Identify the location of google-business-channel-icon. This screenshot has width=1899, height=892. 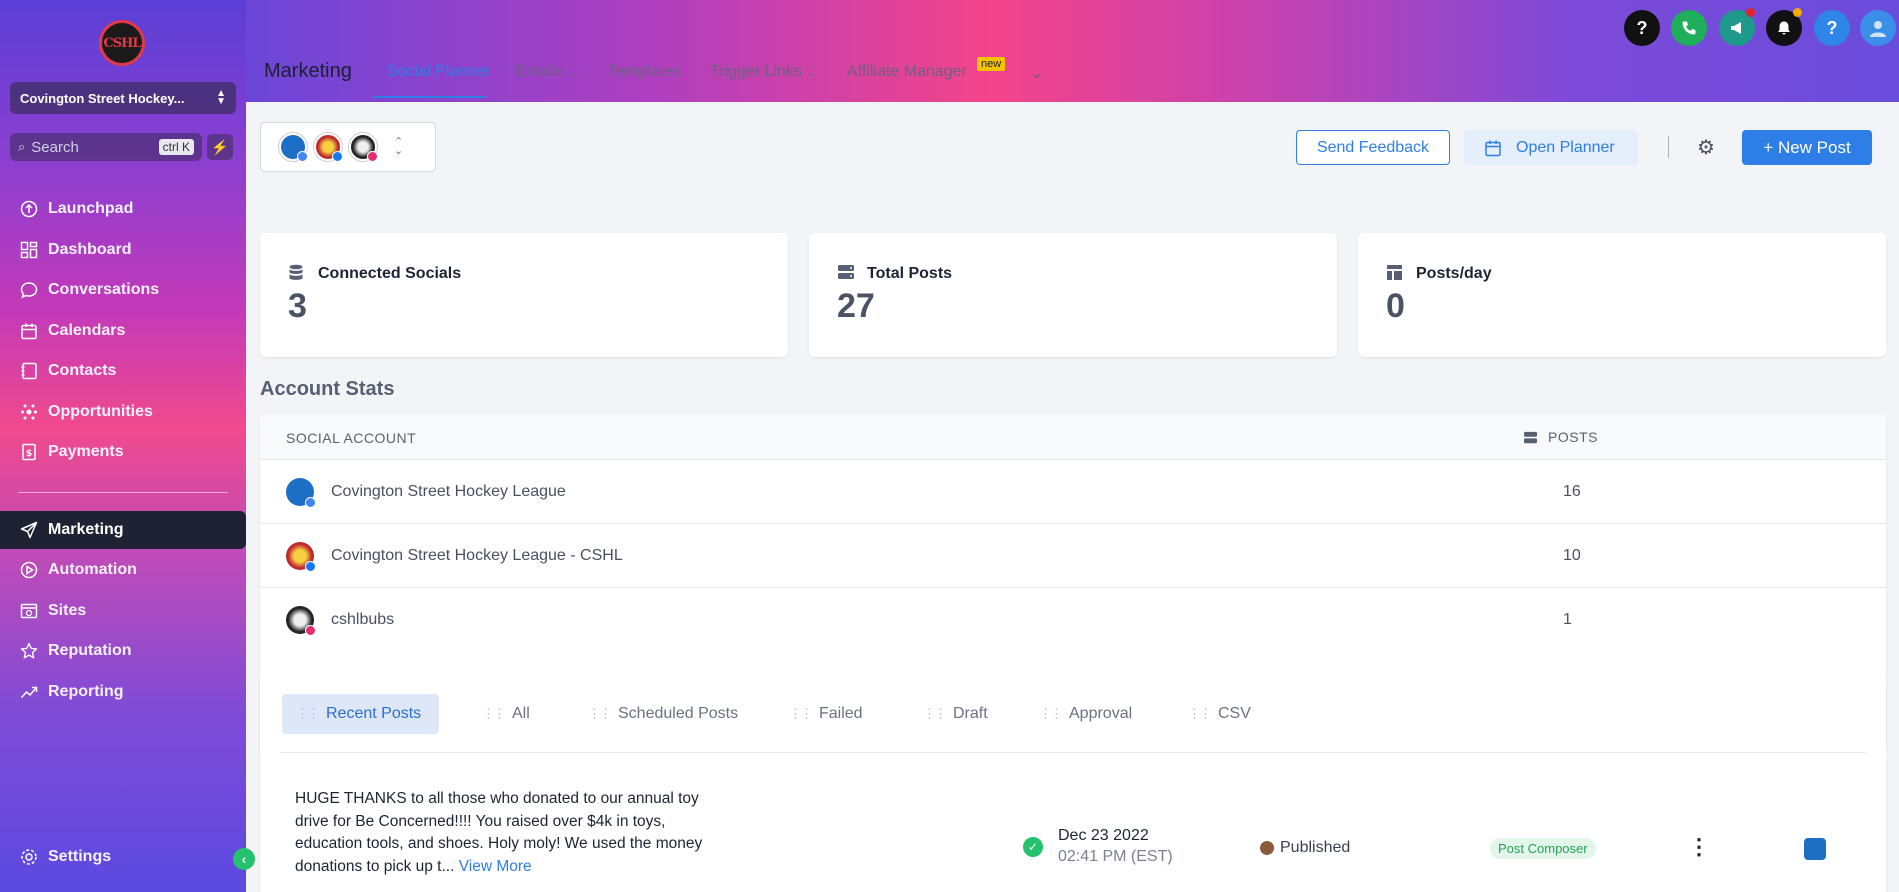
(1815, 849).